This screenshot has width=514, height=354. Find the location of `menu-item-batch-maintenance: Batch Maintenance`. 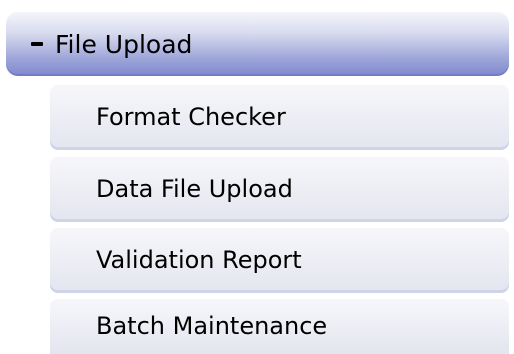

menu-item-batch-maintenance: Batch Maintenance is located at coordinates (279, 326).